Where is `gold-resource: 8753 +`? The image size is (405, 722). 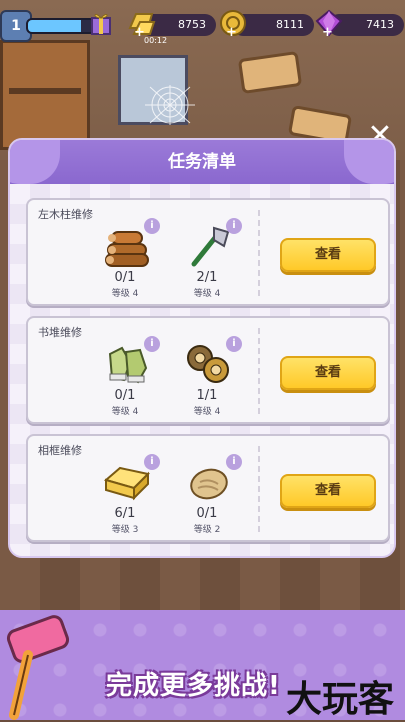 gold-resource: 8753 + is located at coordinates (172, 26).